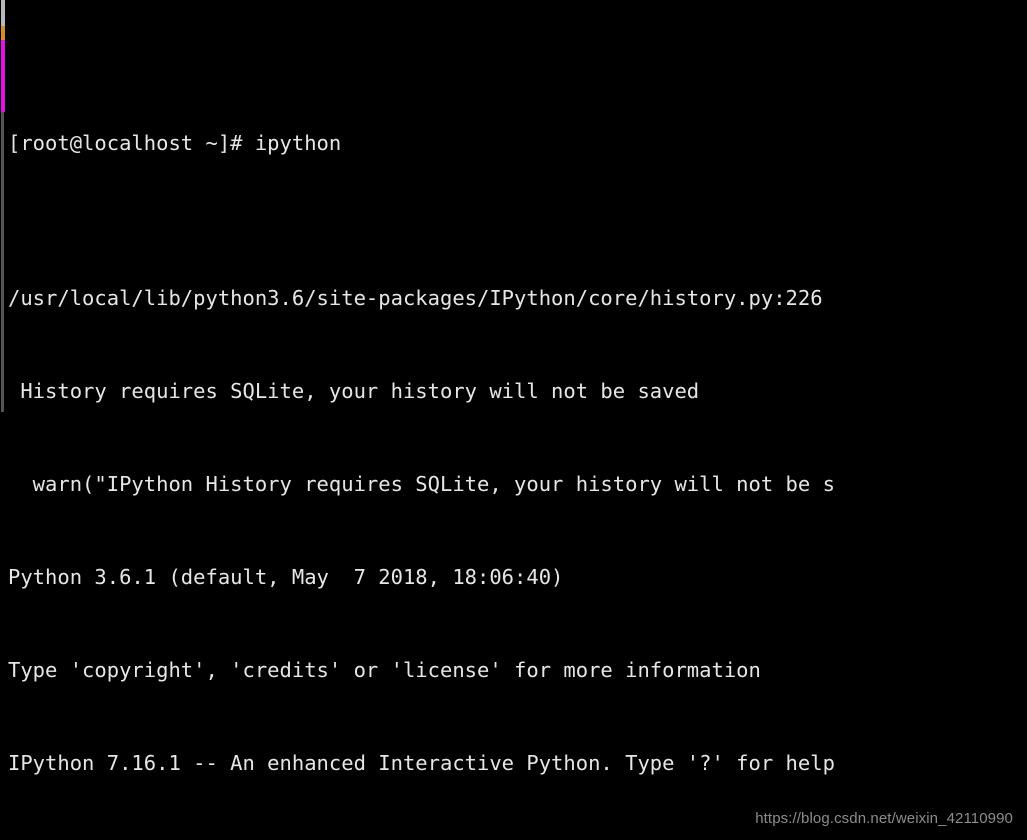  What do you see at coordinates (2, 262) in the screenshot?
I see `scrollbar-track` at bounding box center [2, 262].